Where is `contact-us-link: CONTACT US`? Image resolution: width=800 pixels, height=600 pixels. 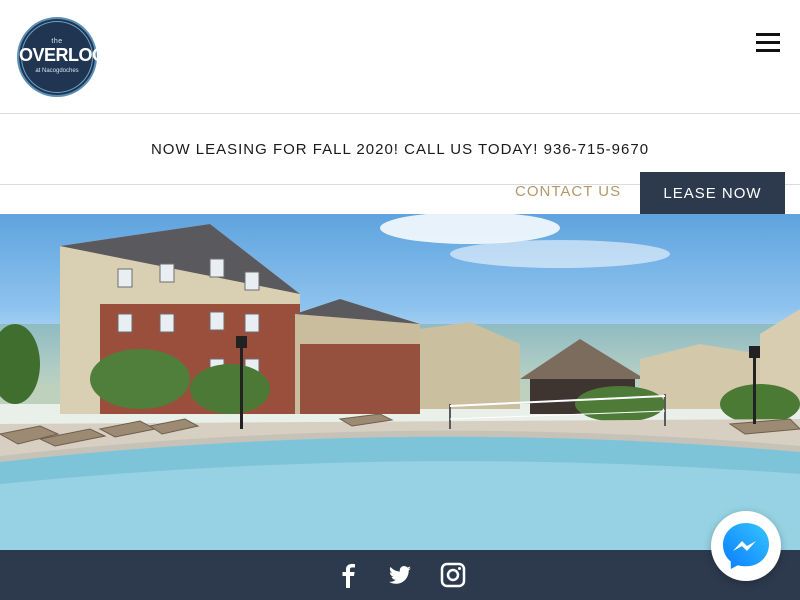
contact-us-link: CONTACT US is located at coordinates (568, 194).